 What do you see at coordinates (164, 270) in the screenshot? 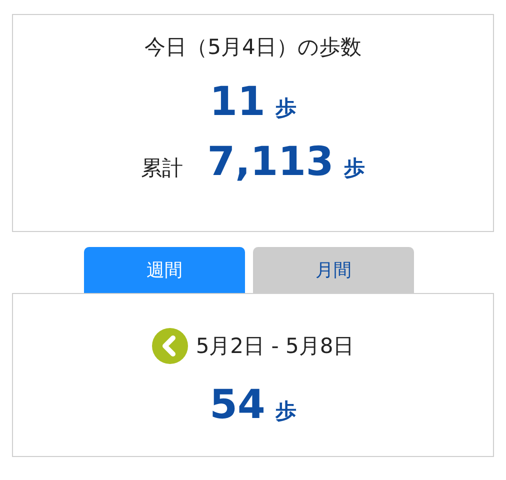
I see `period-tab: 週間` at bounding box center [164, 270].